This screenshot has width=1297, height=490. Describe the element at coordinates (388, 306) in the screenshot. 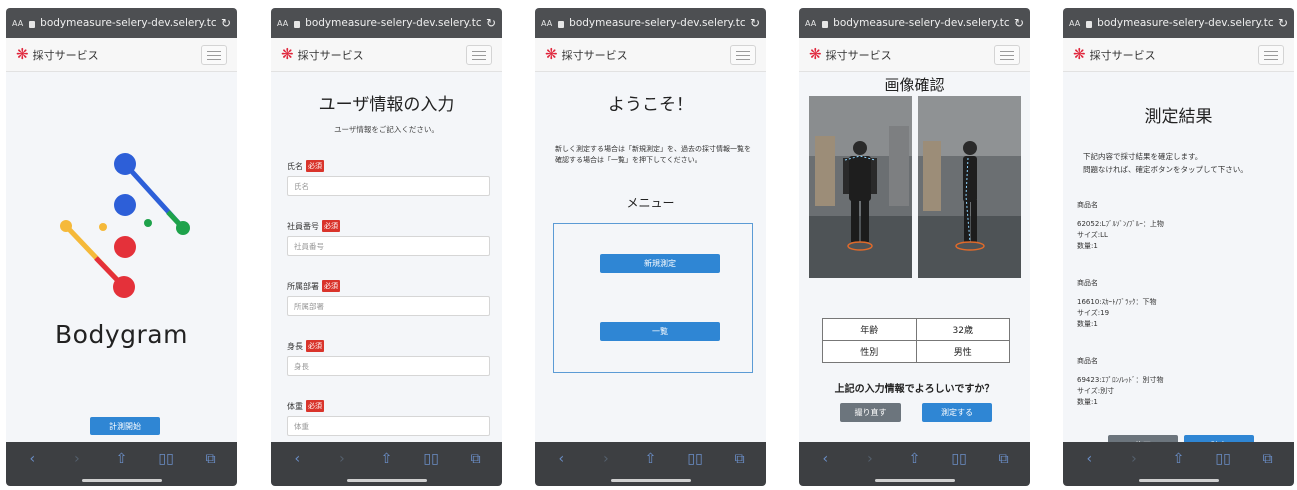

I see `department-input: 所属部署` at that location.